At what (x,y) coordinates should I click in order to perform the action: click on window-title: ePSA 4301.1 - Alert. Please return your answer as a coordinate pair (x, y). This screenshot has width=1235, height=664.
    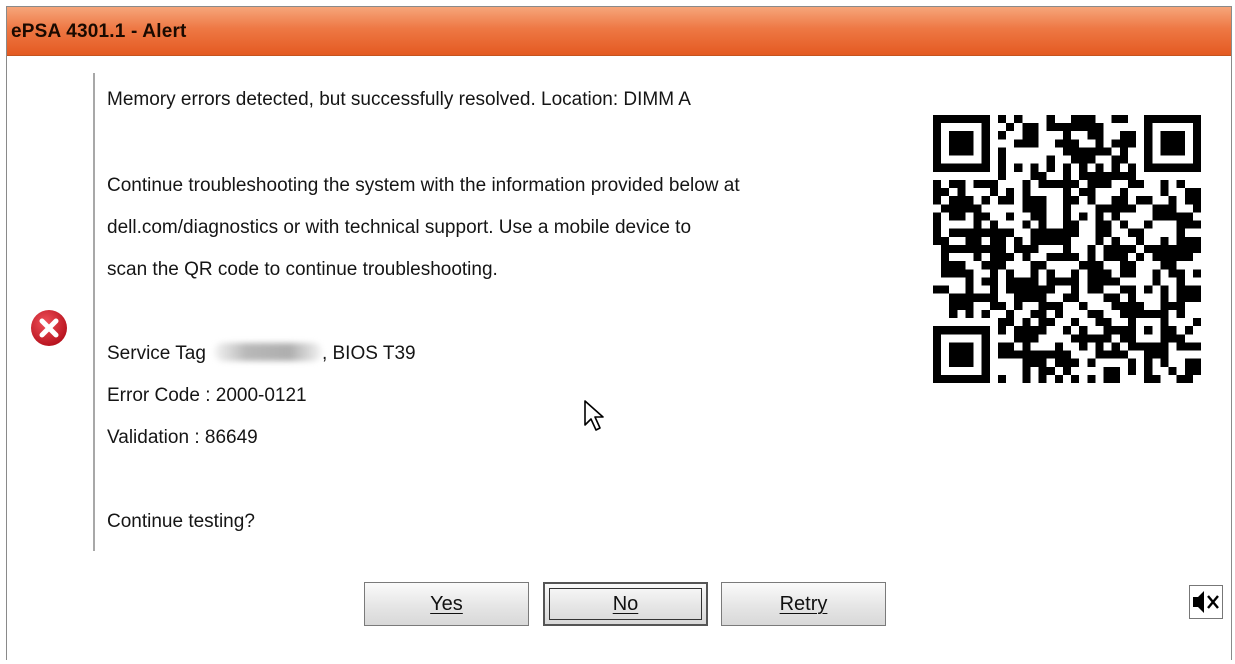
    Looking at the image, I should click on (99, 31).